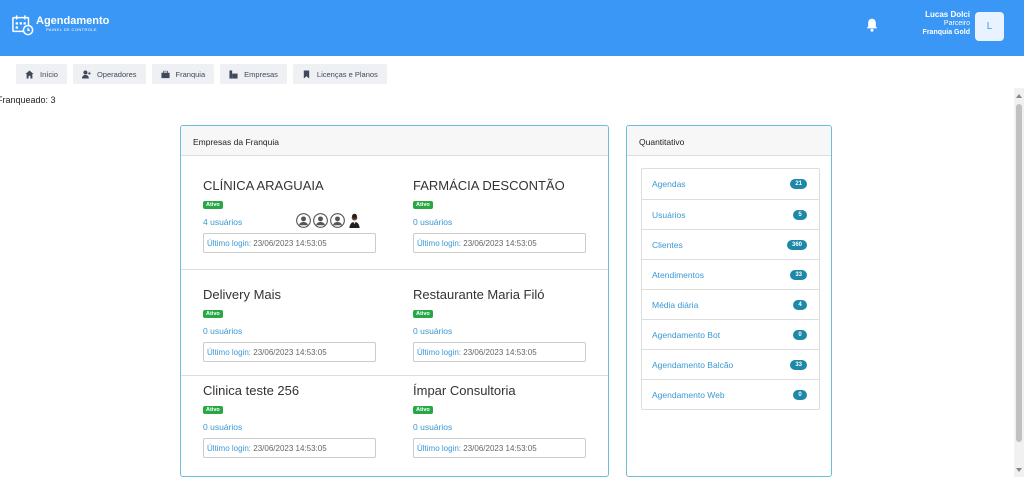  I want to click on nav-inicio-button: Início, so click(41, 74).